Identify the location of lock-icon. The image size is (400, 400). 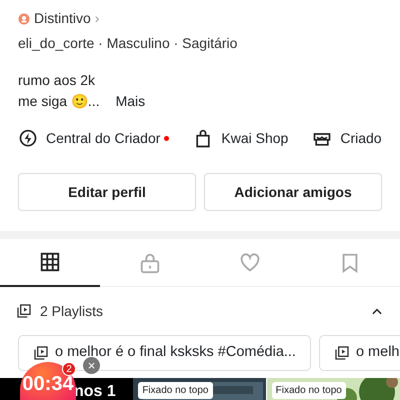
(150, 263).